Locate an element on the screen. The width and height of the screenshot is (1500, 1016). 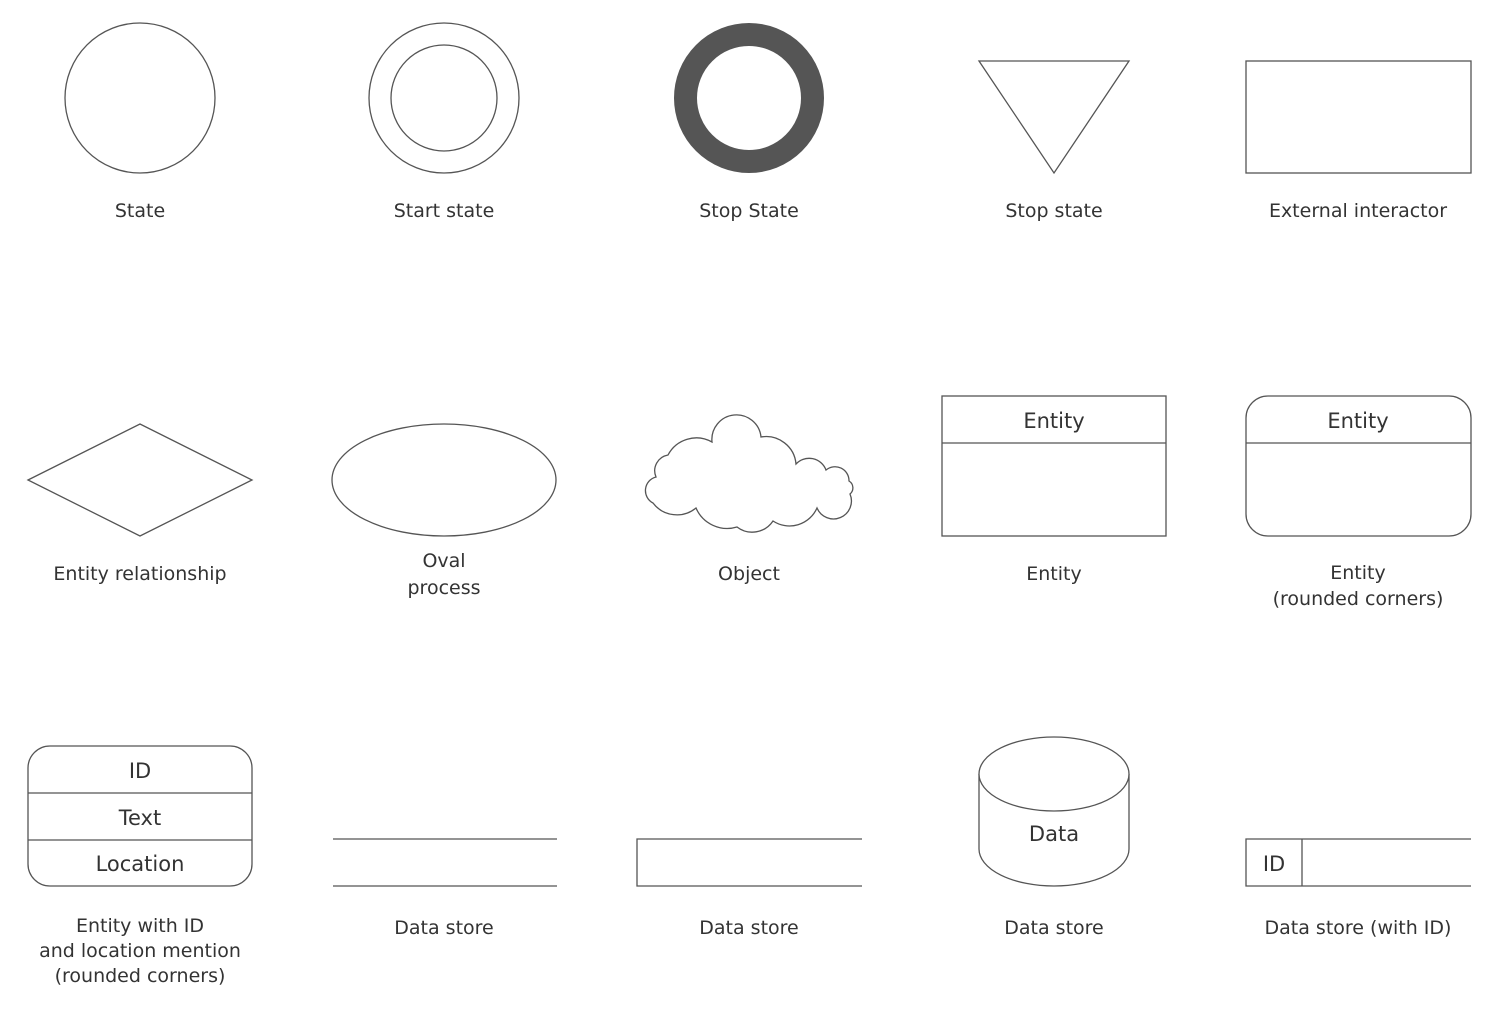
start-state-shape: Start state is located at coordinates (444, 122).